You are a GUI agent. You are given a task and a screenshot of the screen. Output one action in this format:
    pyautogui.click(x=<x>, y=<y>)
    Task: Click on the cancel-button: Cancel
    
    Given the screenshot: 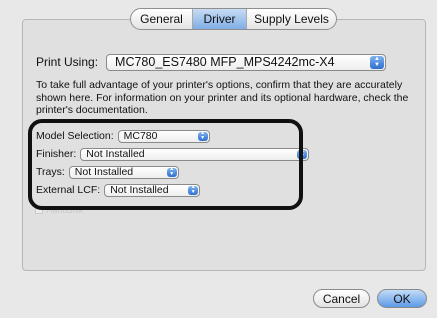 What is the action you would take?
    pyautogui.click(x=341, y=298)
    